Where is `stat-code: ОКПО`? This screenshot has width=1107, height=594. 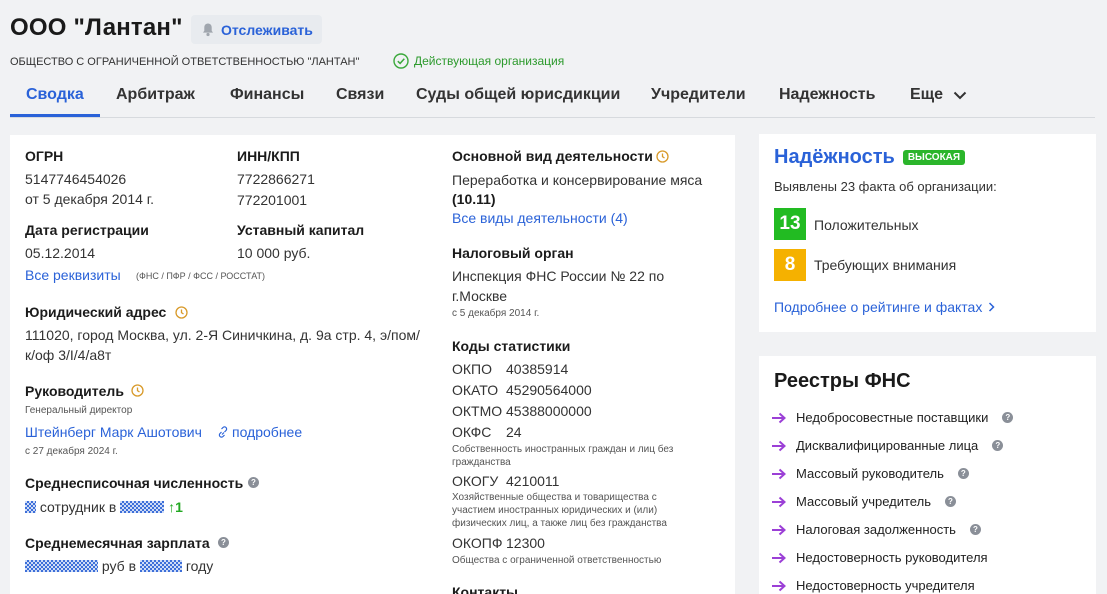 stat-code: ОКПО is located at coordinates (472, 369).